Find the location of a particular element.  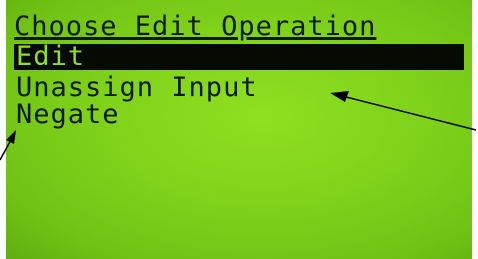

menu-item-unassign-input: Unassign Input is located at coordinates (238, 87).